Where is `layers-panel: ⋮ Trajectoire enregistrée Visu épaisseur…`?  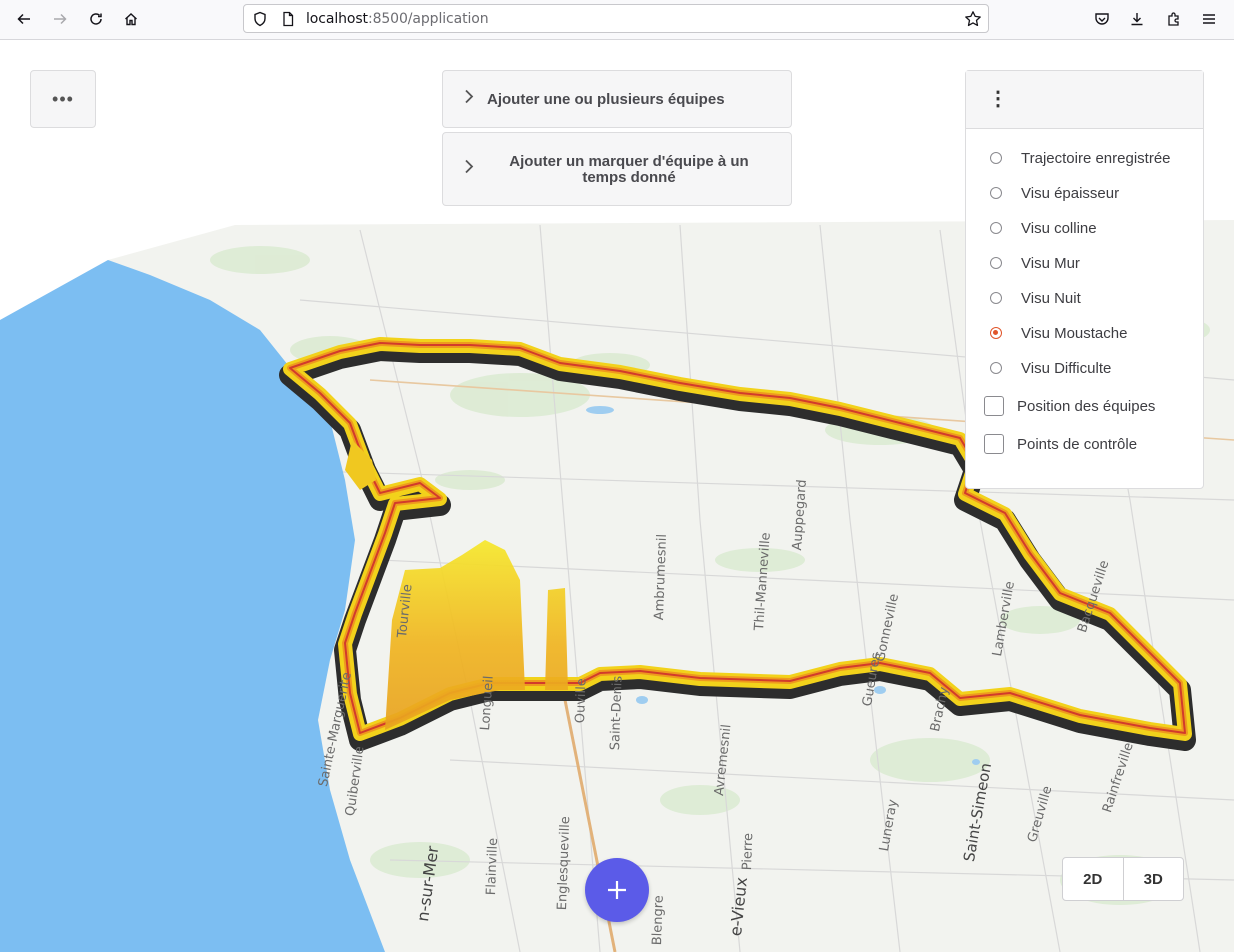 layers-panel: ⋮ Trajectoire enregistrée Visu épaisseur… is located at coordinates (1084, 279).